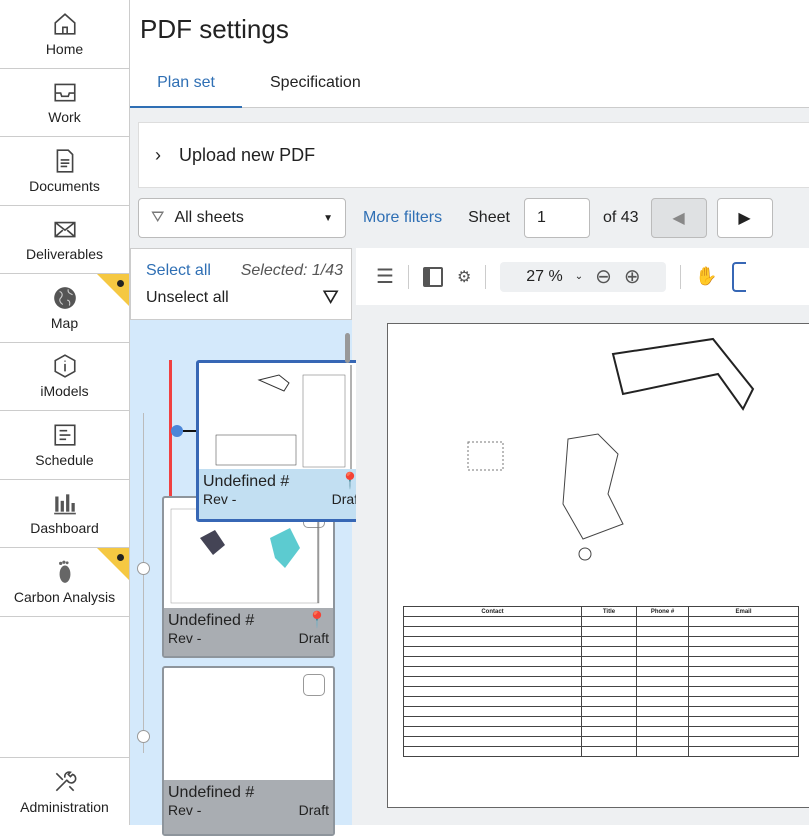  I want to click on pan-hand-icon: ✋, so click(706, 276).